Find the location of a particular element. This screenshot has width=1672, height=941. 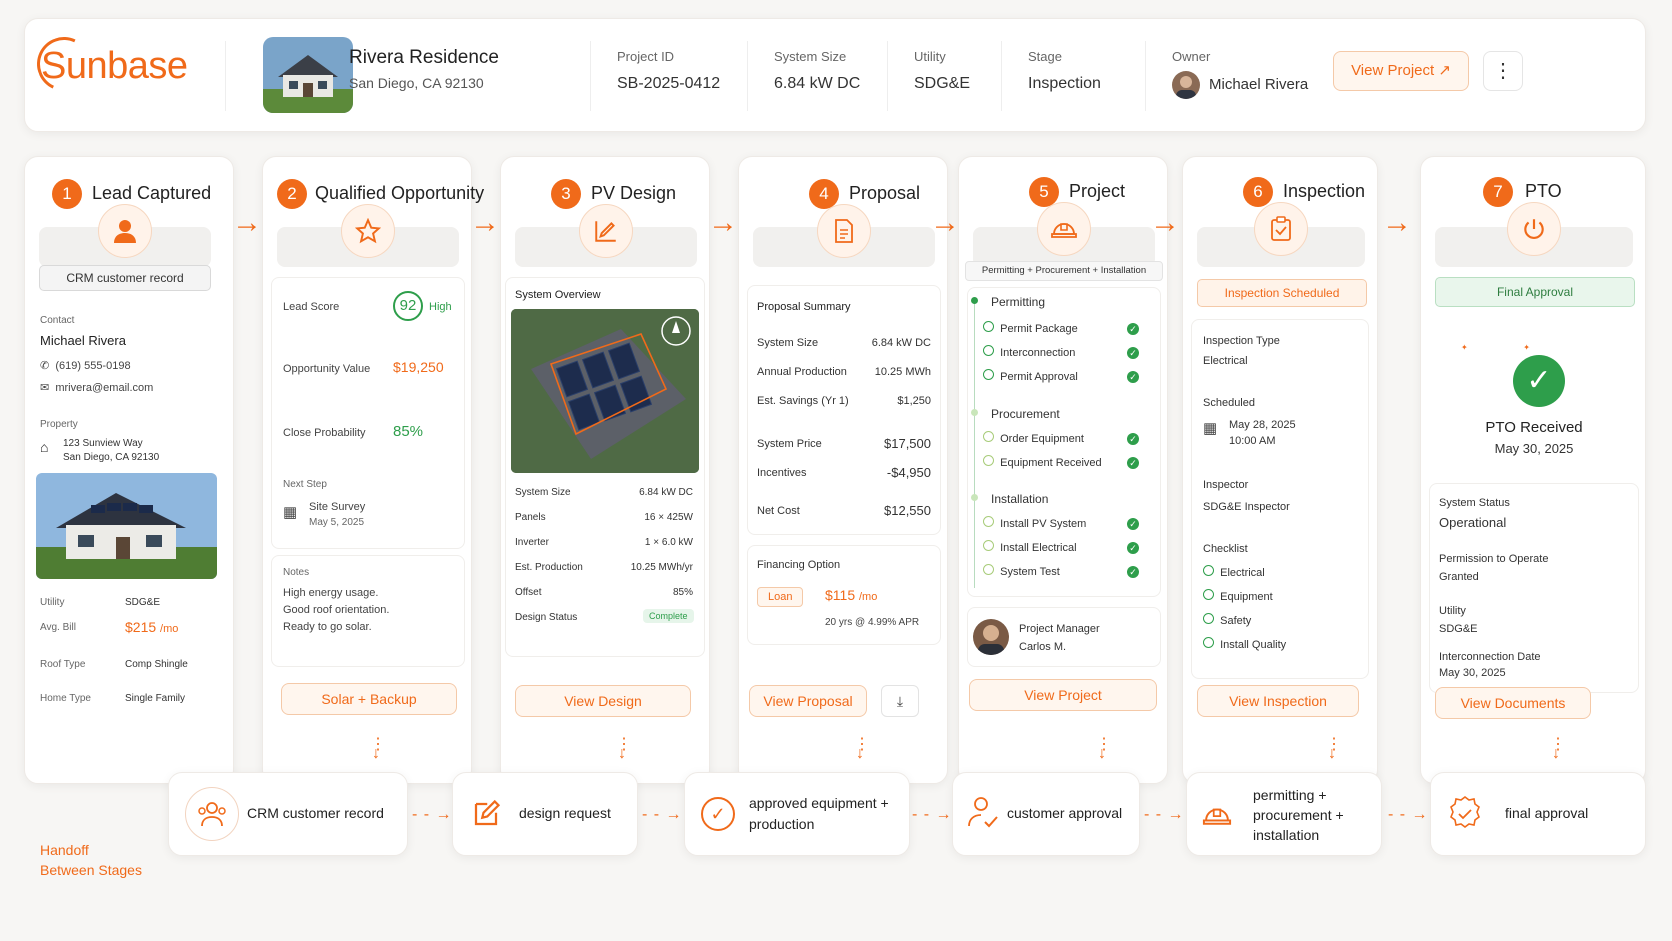

stage-title: Qualified Opportunity is located at coordinates (400, 193).